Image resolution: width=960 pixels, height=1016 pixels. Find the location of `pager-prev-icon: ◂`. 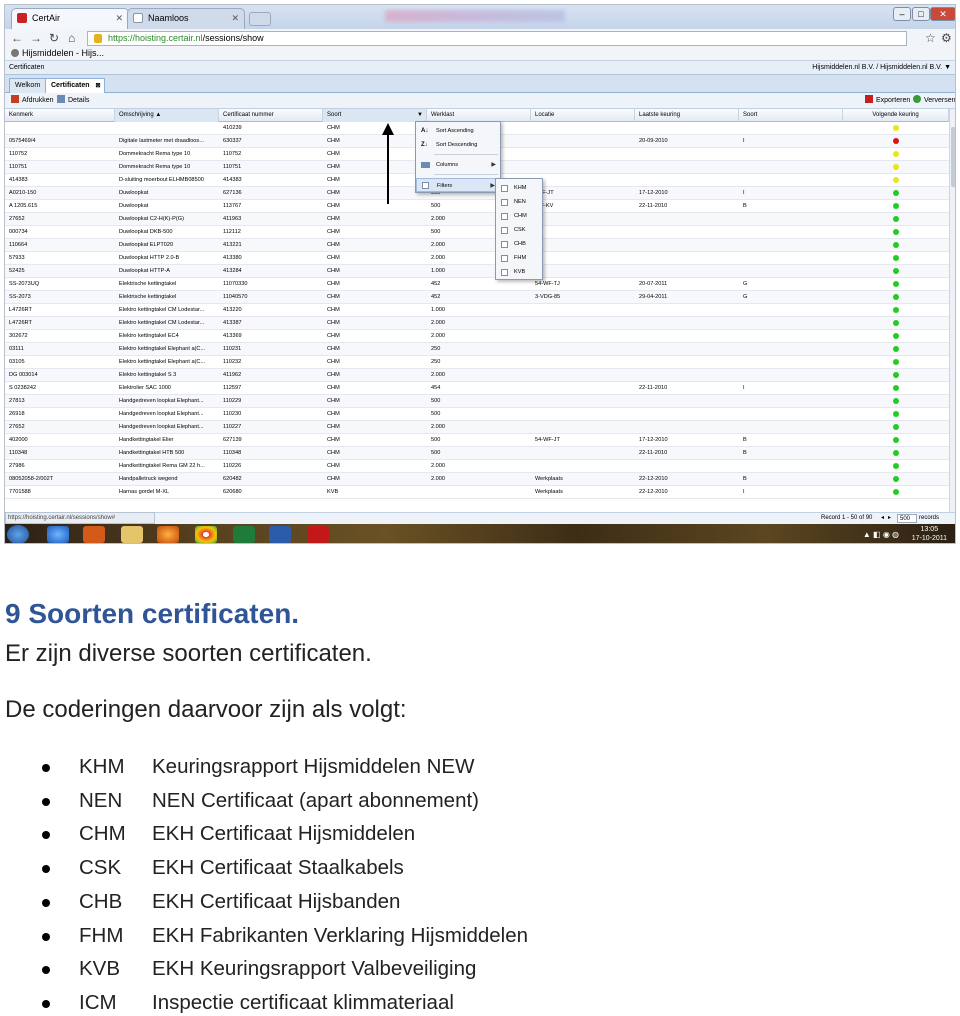

pager-prev-icon: ◂ is located at coordinates (882, 518).